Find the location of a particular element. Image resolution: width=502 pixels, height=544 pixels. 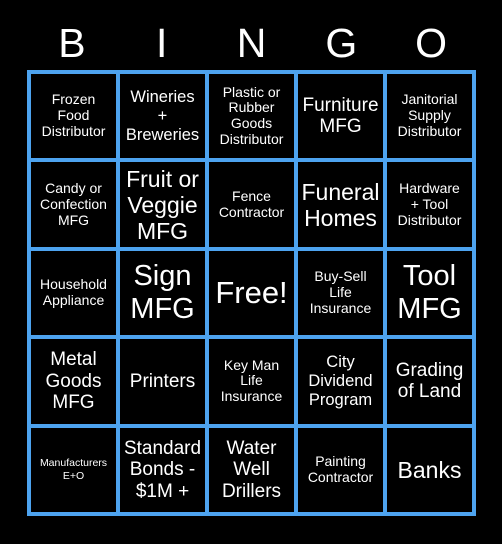

bingo-cell: Printers is located at coordinates (162, 381).